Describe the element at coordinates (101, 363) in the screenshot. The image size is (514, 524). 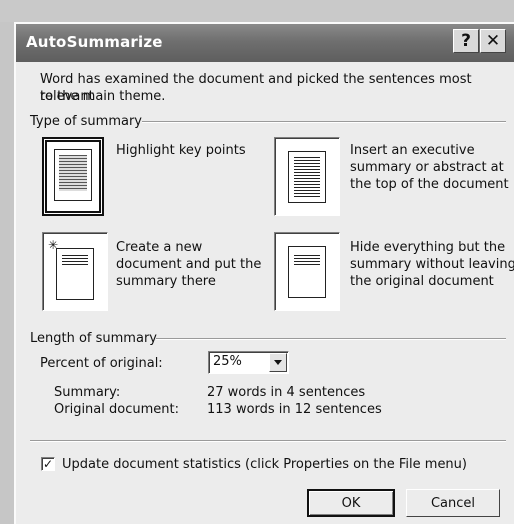
I see `percent-of-original-label: Percent of original:` at that location.